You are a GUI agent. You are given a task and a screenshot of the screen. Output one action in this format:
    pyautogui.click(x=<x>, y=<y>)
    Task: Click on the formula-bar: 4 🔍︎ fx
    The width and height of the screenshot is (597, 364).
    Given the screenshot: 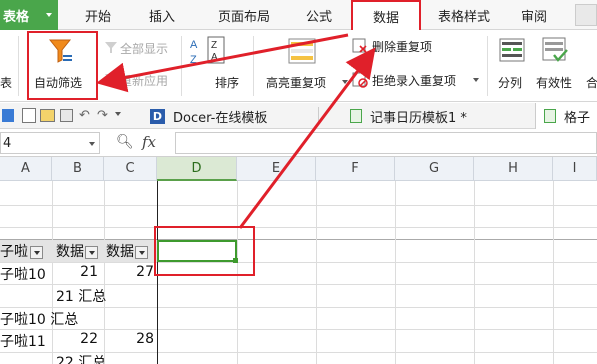 What is the action you would take?
    pyautogui.click(x=298, y=143)
    